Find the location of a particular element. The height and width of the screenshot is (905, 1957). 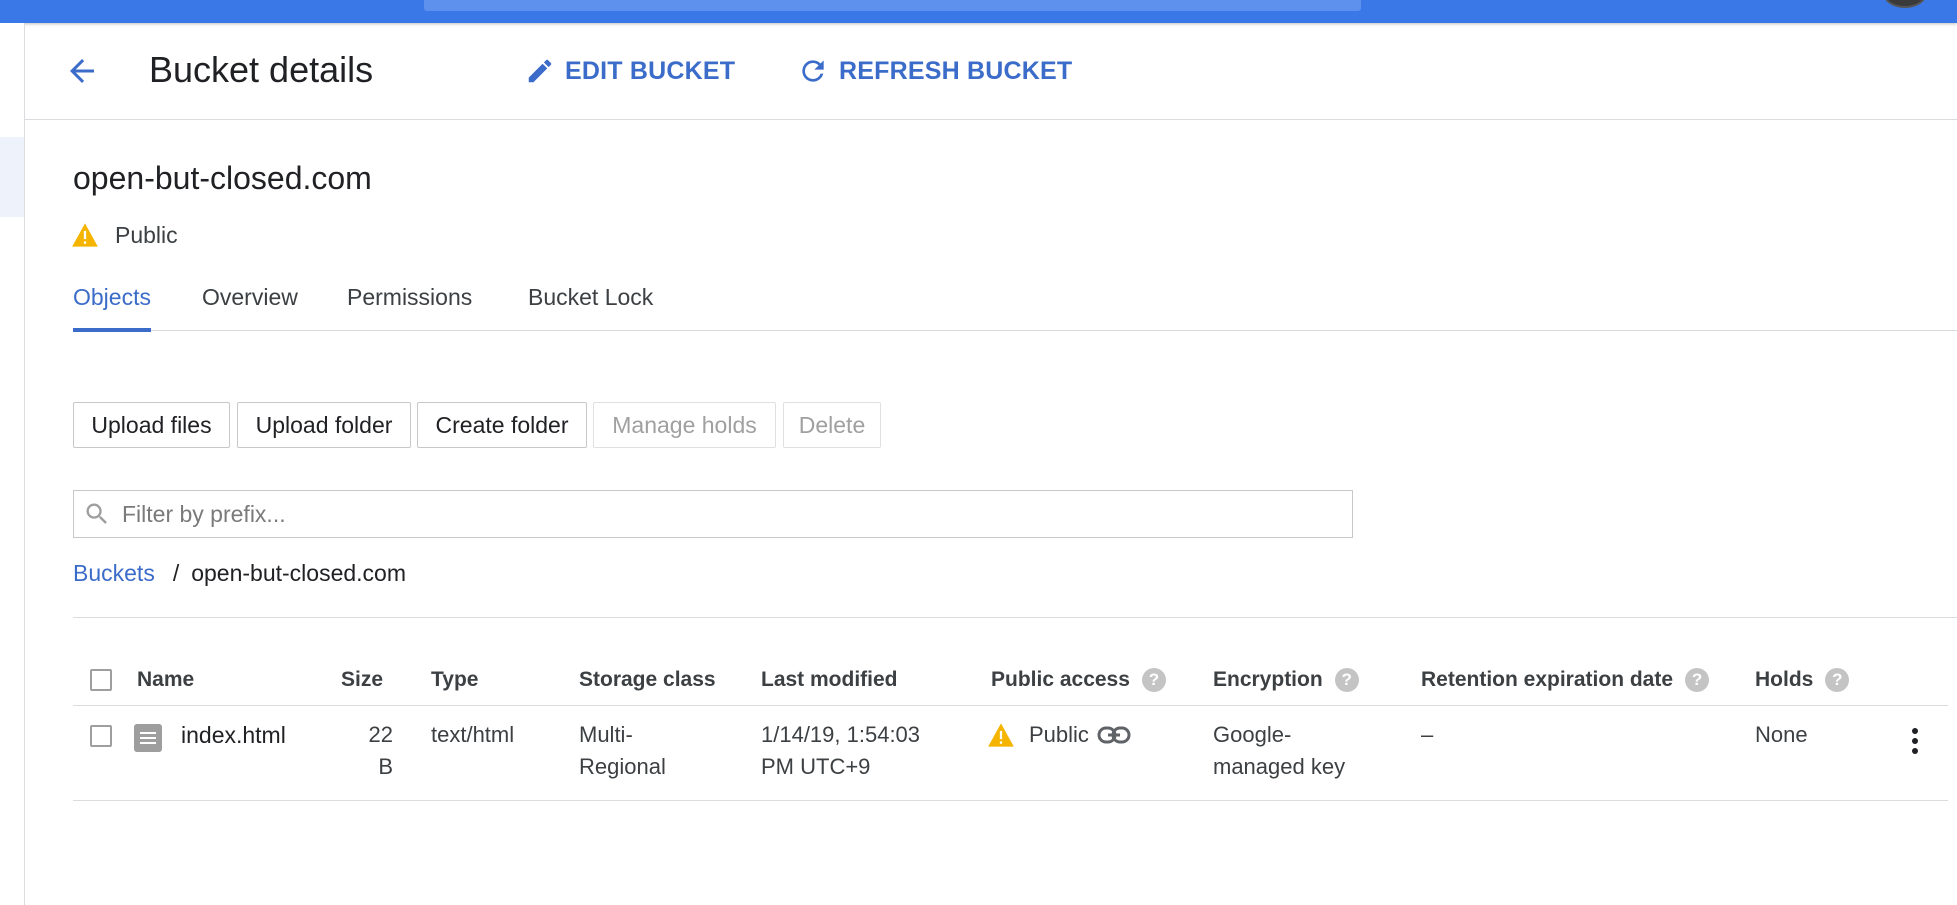

tab-overview: Overview is located at coordinates (250, 304).